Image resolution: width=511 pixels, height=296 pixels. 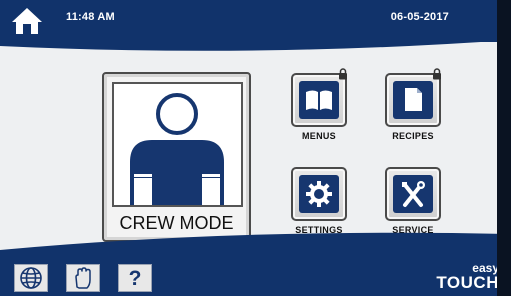 I want to click on language-button, so click(x=31, y=278).